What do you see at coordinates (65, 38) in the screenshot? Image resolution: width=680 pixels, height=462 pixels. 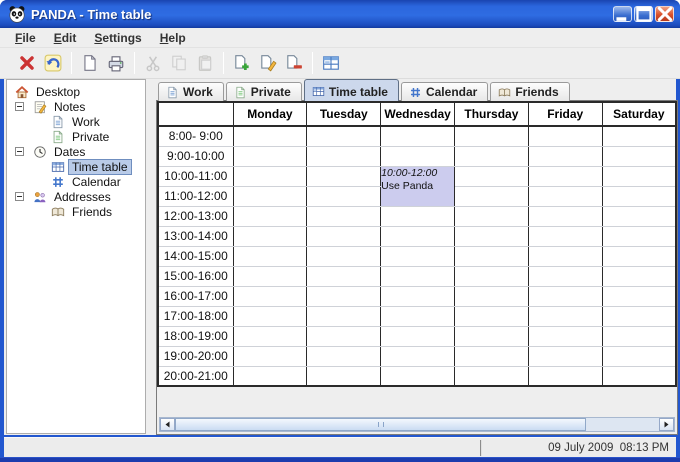 I see `menu-edit: Edit` at bounding box center [65, 38].